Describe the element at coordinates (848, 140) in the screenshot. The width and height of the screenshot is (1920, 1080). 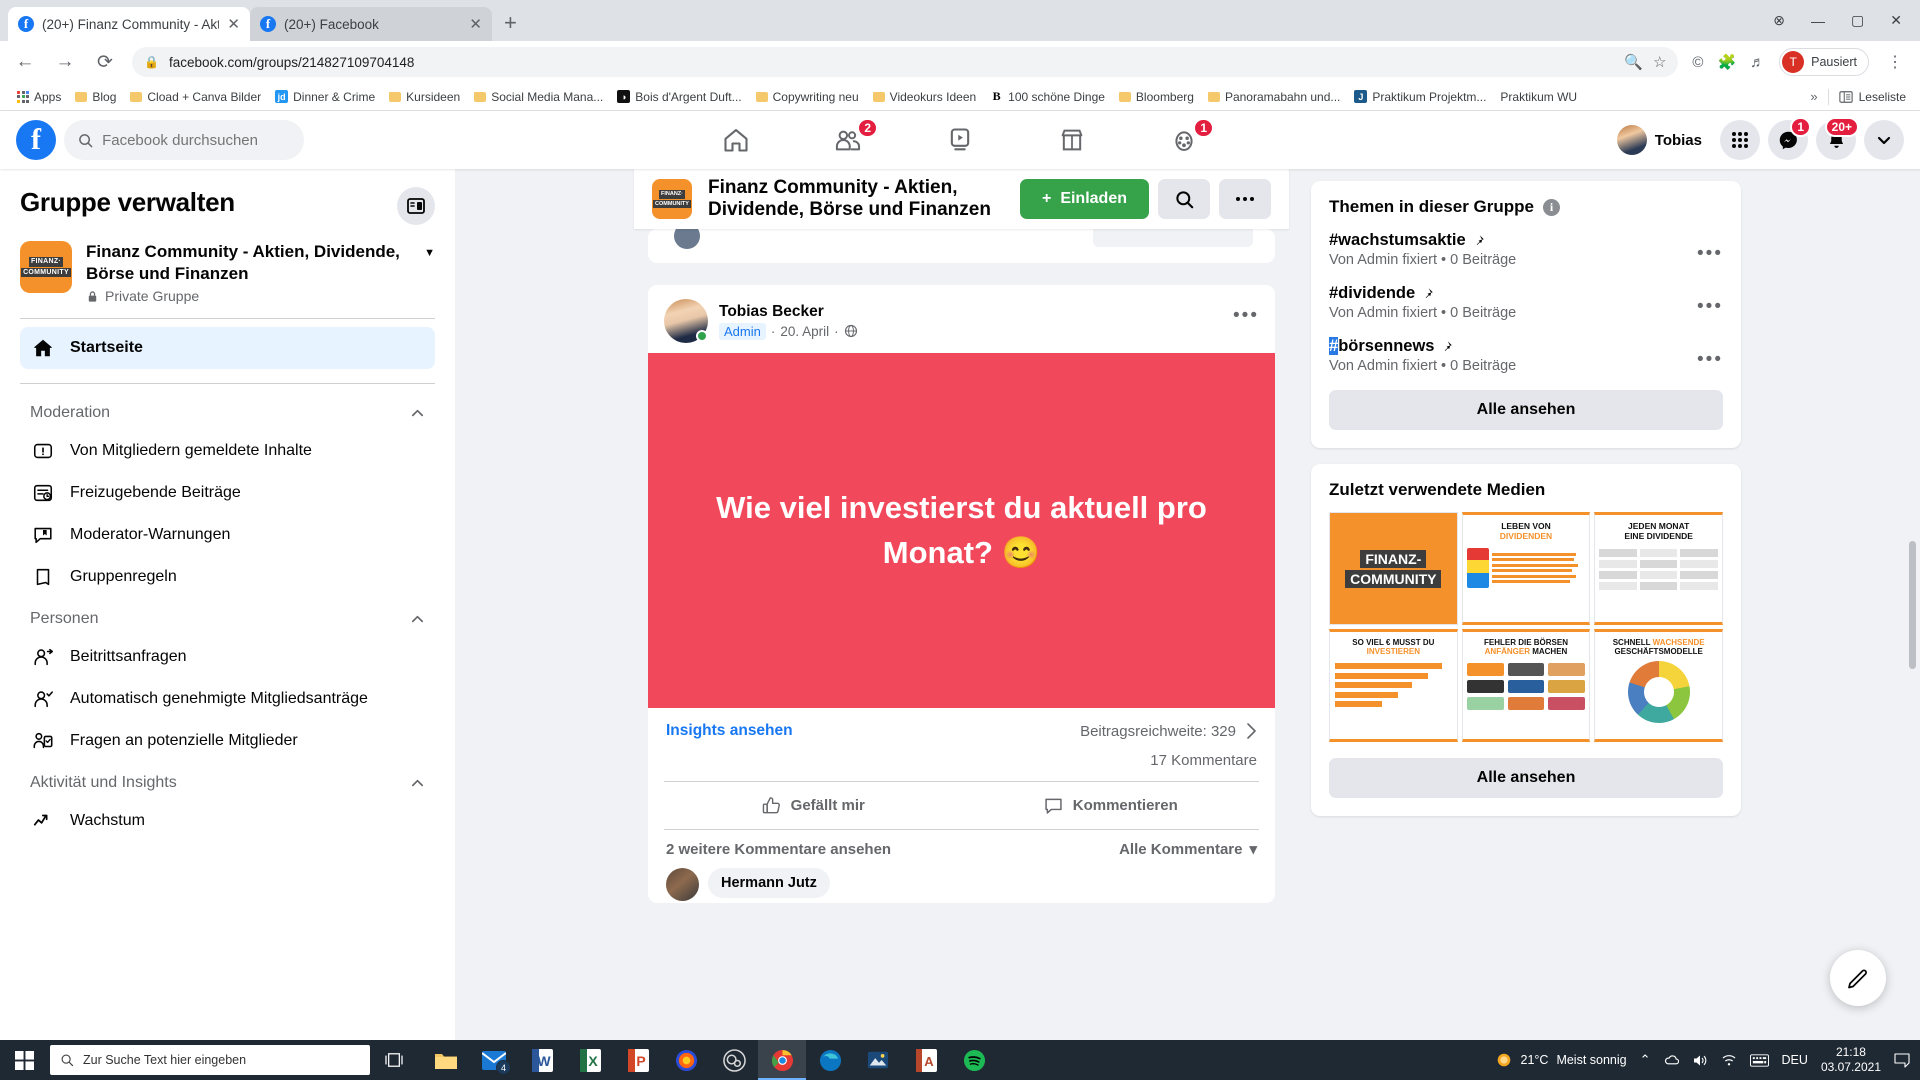
I see `nav-groups: 2` at that location.